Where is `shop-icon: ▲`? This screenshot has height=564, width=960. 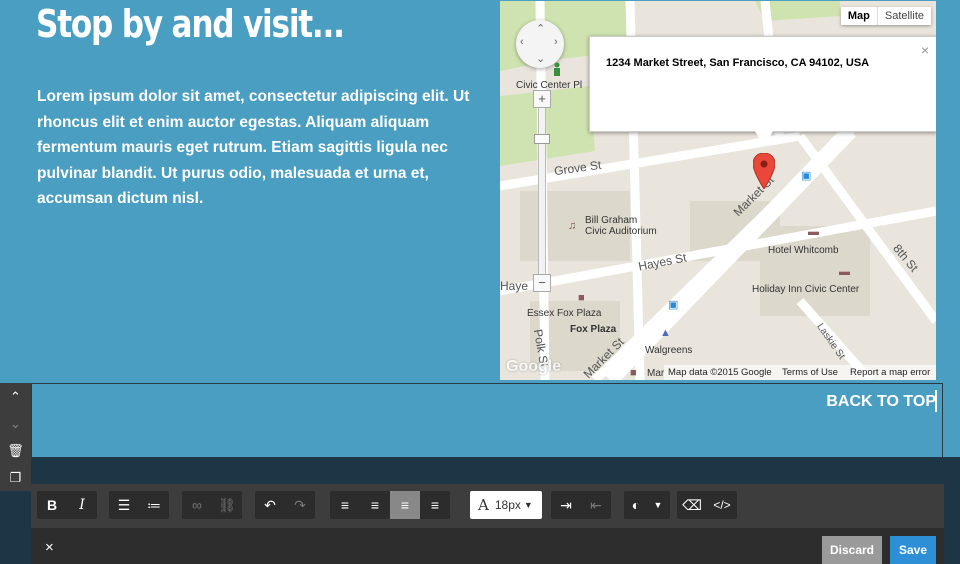
shop-icon: ▲ is located at coordinates (665, 333).